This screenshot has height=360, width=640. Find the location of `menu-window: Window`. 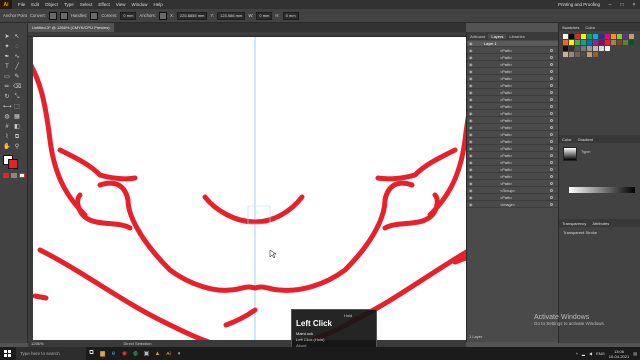

menu-window: Window is located at coordinates (139, 4).